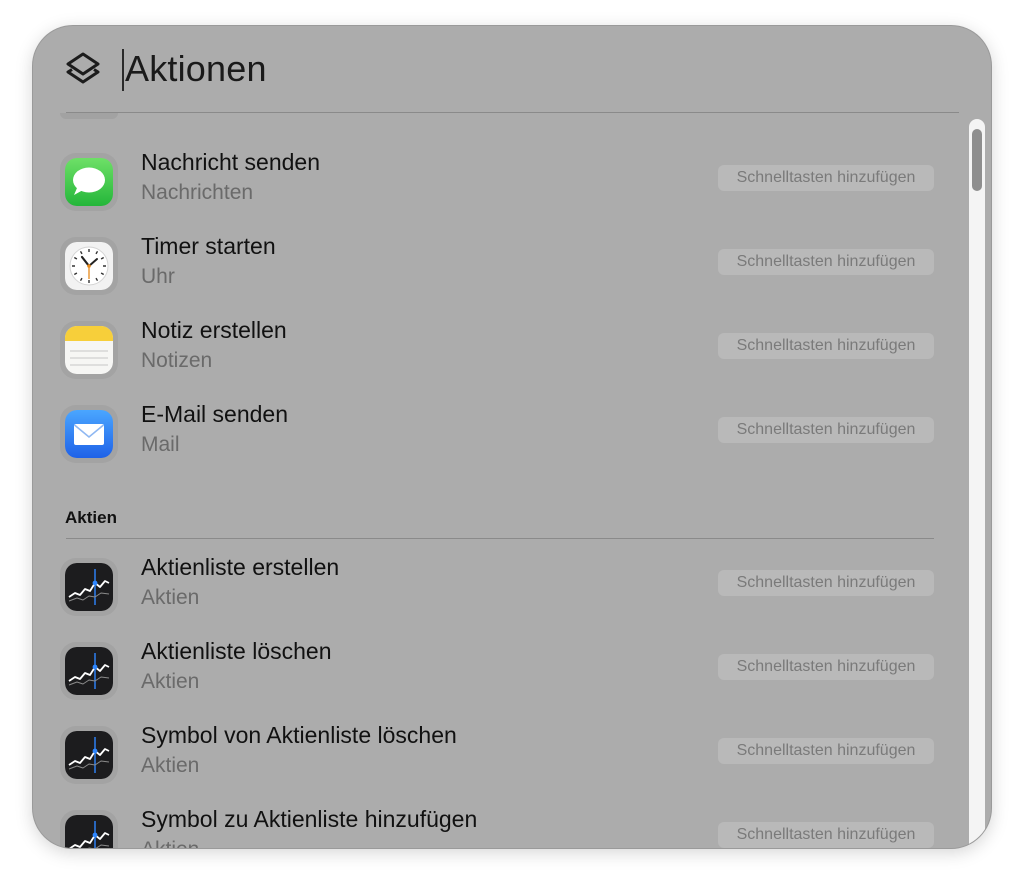 The height and width of the screenshot is (885, 1024). I want to click on result-title: Symbol von Aktienliste löschen, so click(299, 735).